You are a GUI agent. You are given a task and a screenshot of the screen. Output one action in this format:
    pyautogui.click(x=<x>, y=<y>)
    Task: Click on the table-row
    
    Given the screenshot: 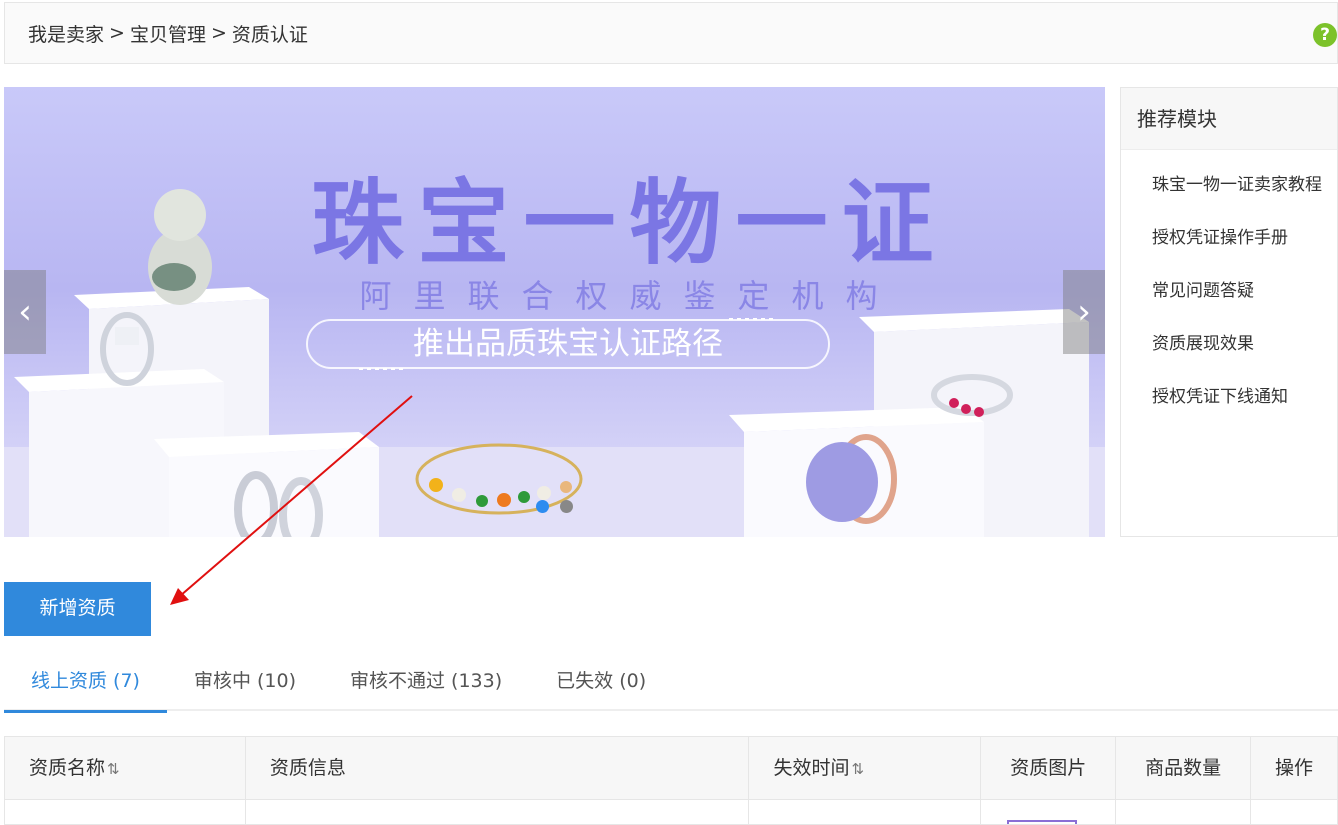 What is the action you would take?
    pyautogui.click(x=671, y=812)
    